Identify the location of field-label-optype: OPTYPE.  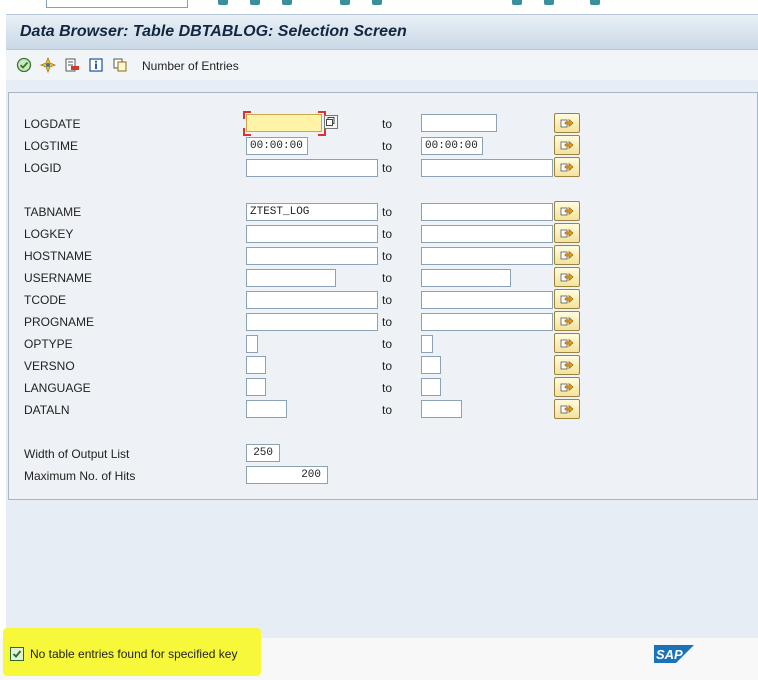
(48, 344).